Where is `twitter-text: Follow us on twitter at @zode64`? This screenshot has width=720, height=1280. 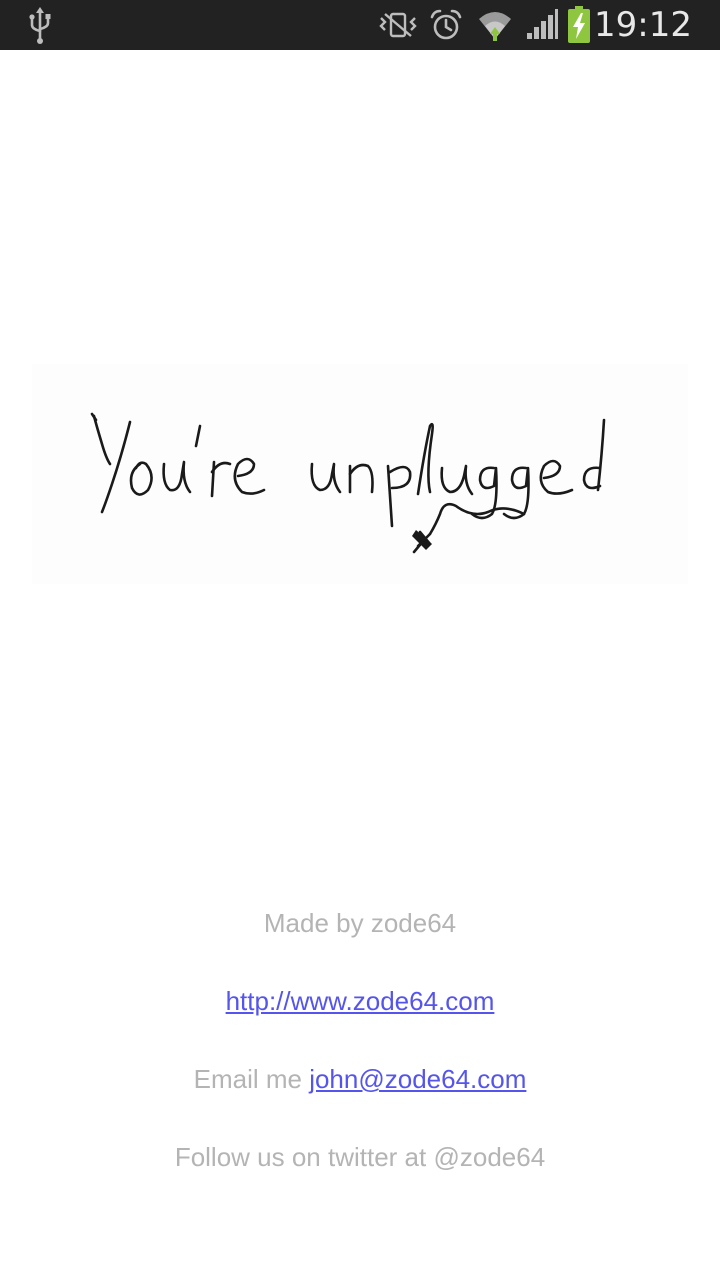
twitter-text: Follow us on twitter at @zode64 is located at coordinates (360, 1157).